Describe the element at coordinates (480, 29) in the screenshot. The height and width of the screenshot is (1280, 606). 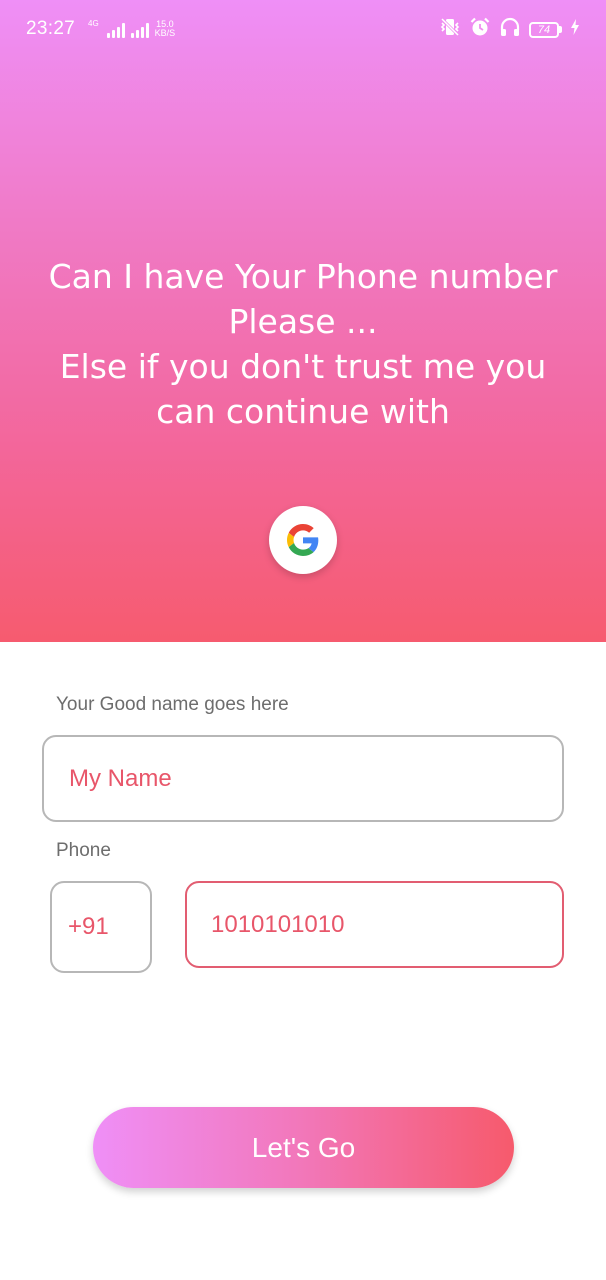
I see `alarm-icon` at that location.